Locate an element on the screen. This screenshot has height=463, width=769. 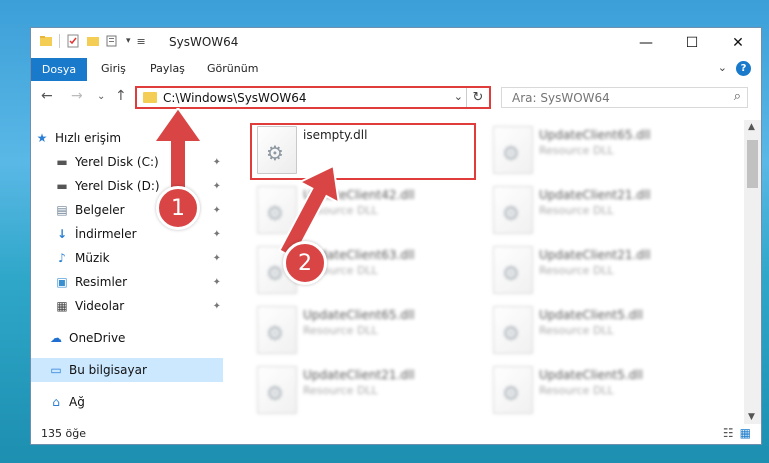
recent-locations-icon: ⌄ is located at coordinates (101, 96).